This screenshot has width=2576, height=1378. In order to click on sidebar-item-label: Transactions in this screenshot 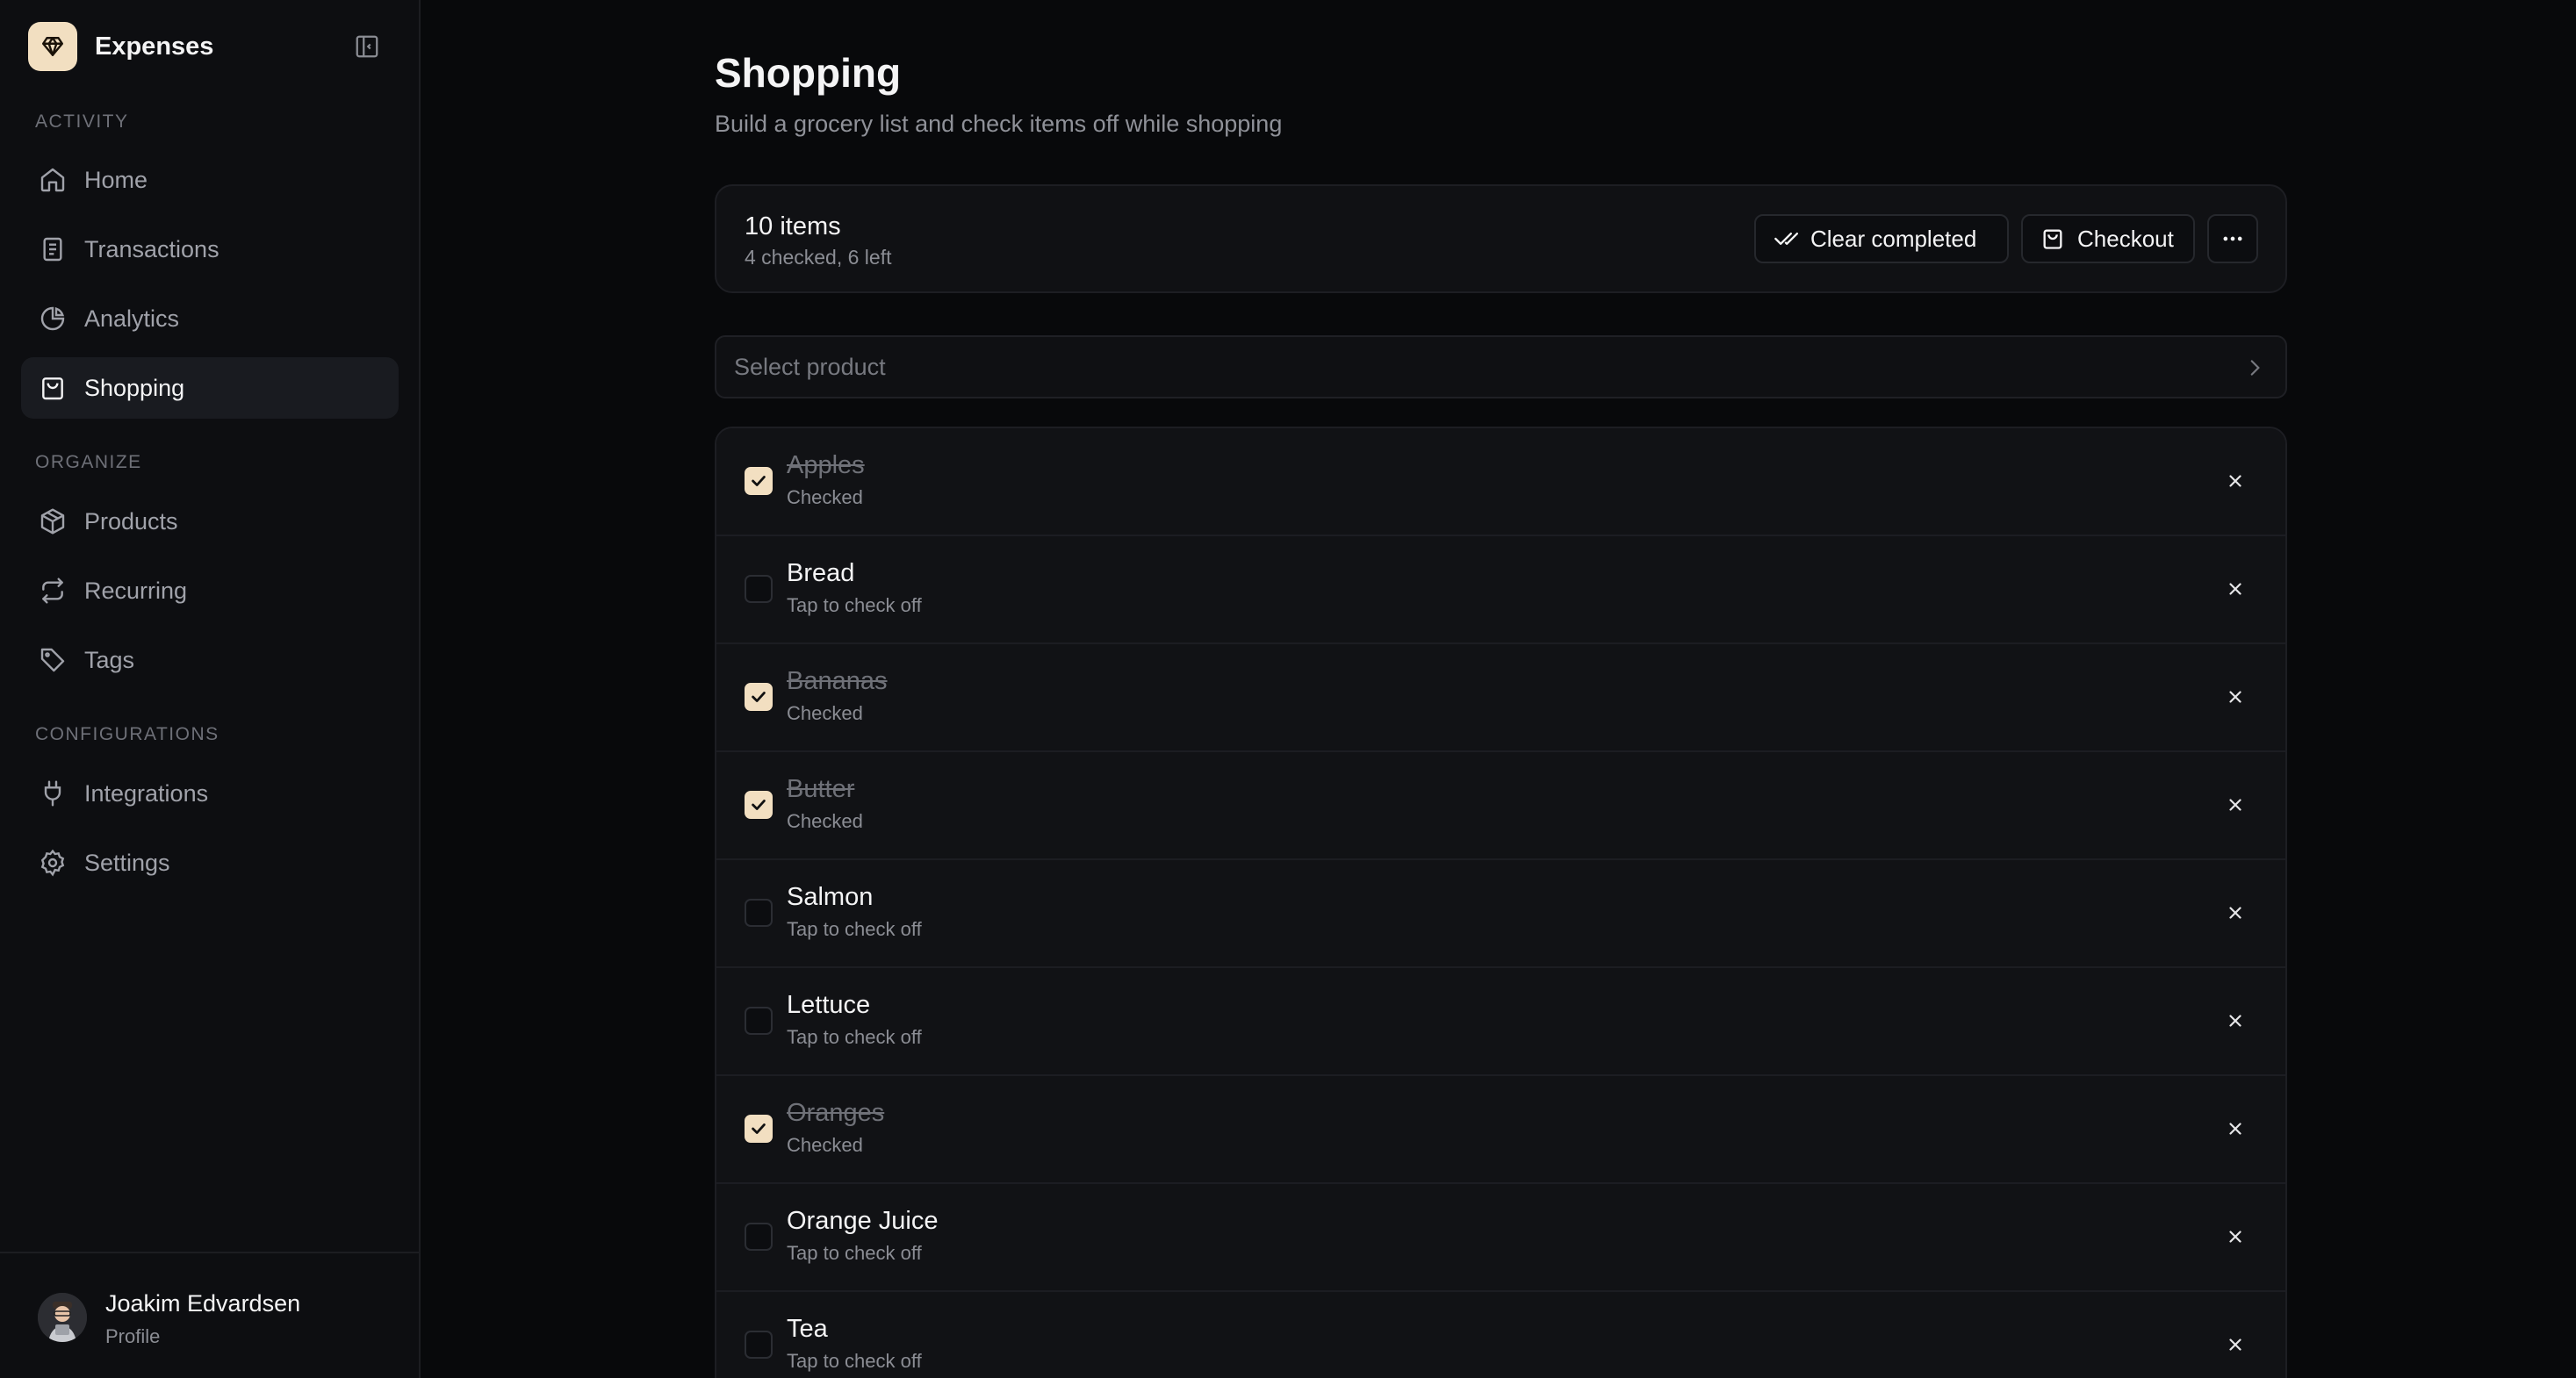, I will do `click(151, 248)`.